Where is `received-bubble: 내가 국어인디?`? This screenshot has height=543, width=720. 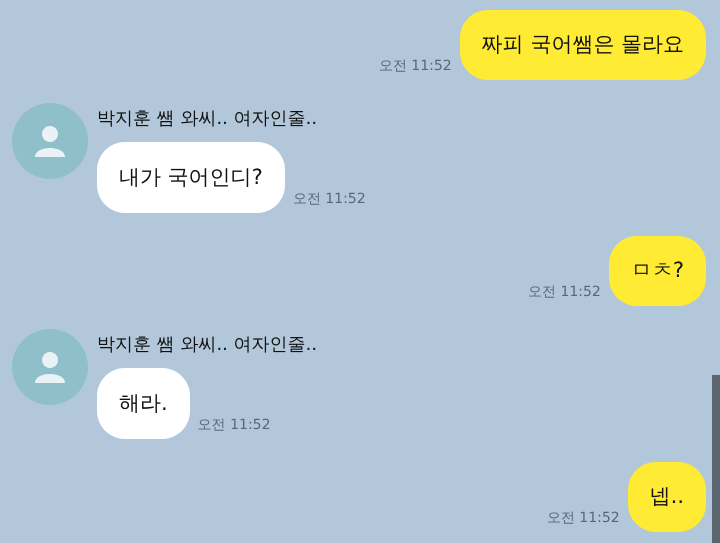 received-bubble: 내가 국어인디? is located at coordinates (191, 177).